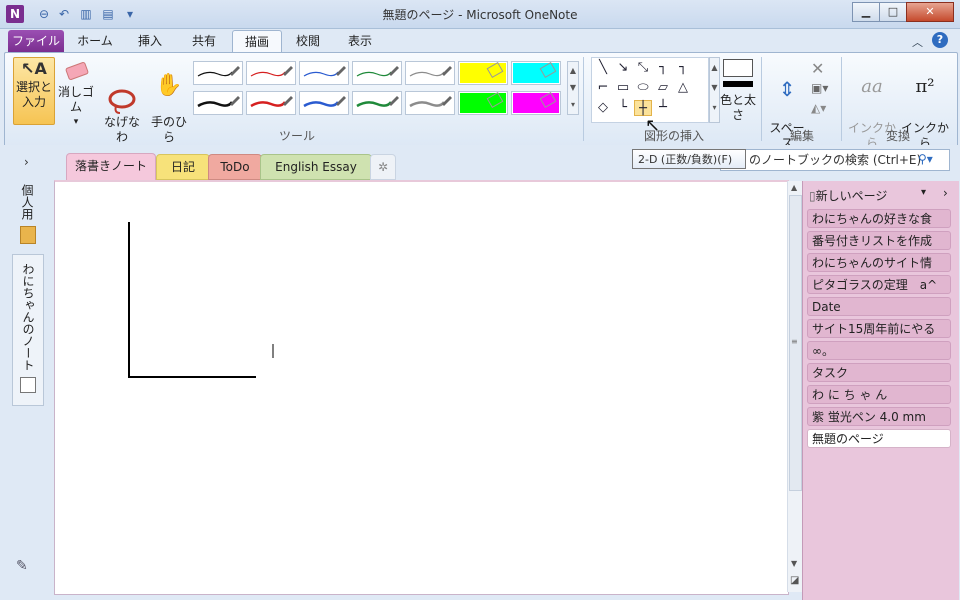 This screenshot has width=960, height=600. Describe the element at coordinates (801, 136) in the screenshot. I see `edit-group-label: 編集` at that location.